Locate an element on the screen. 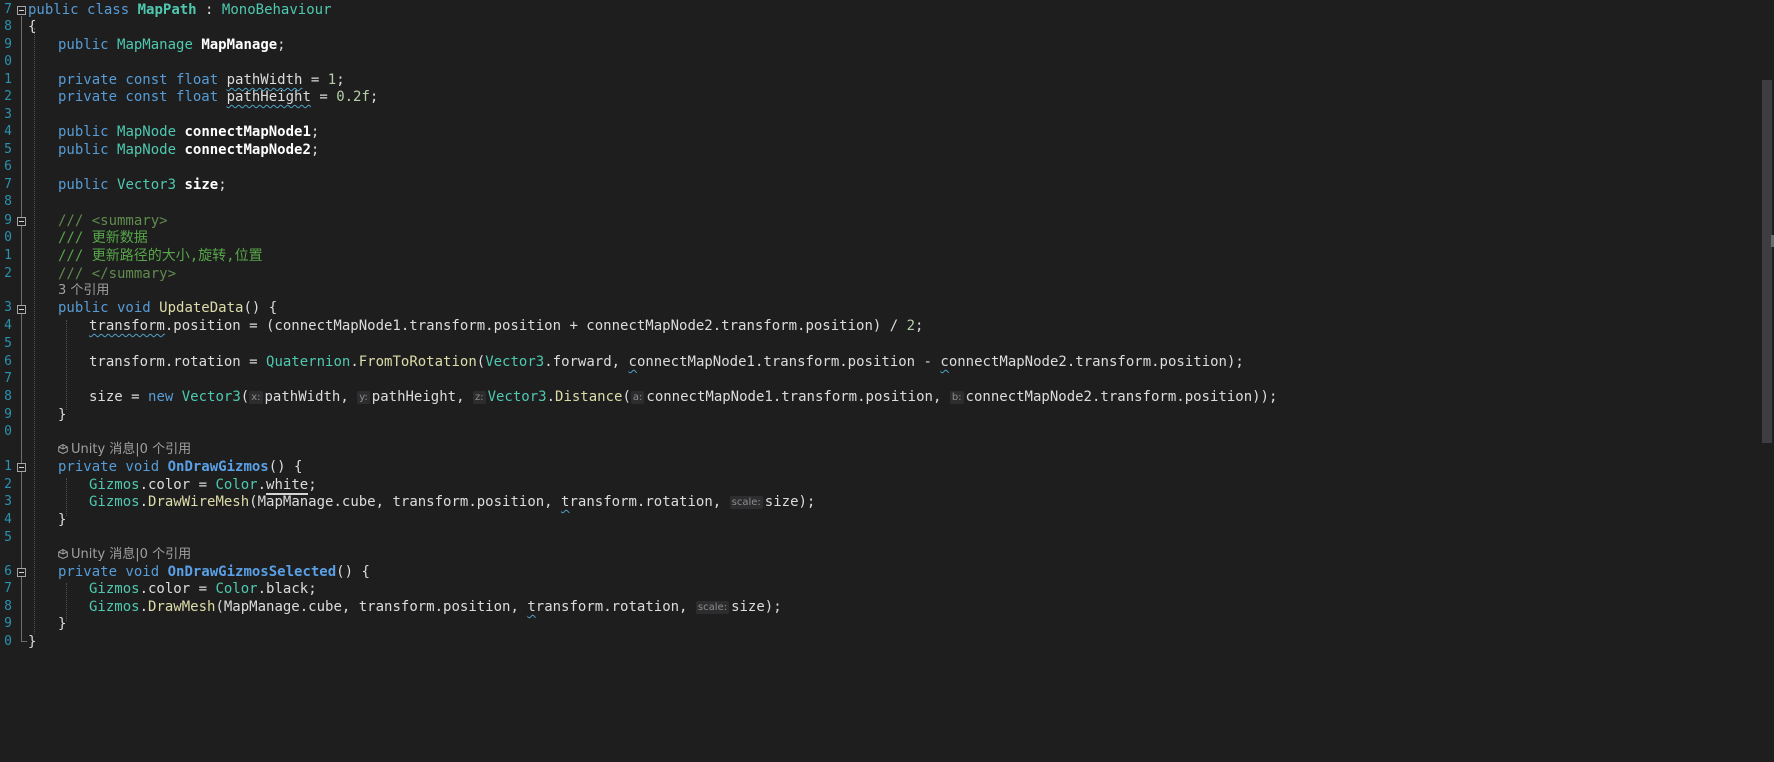 The height and width of the screenshot is (762, 1774). expression: onnectMapNode2.transform.position); is located at coordinates (1096, 362).